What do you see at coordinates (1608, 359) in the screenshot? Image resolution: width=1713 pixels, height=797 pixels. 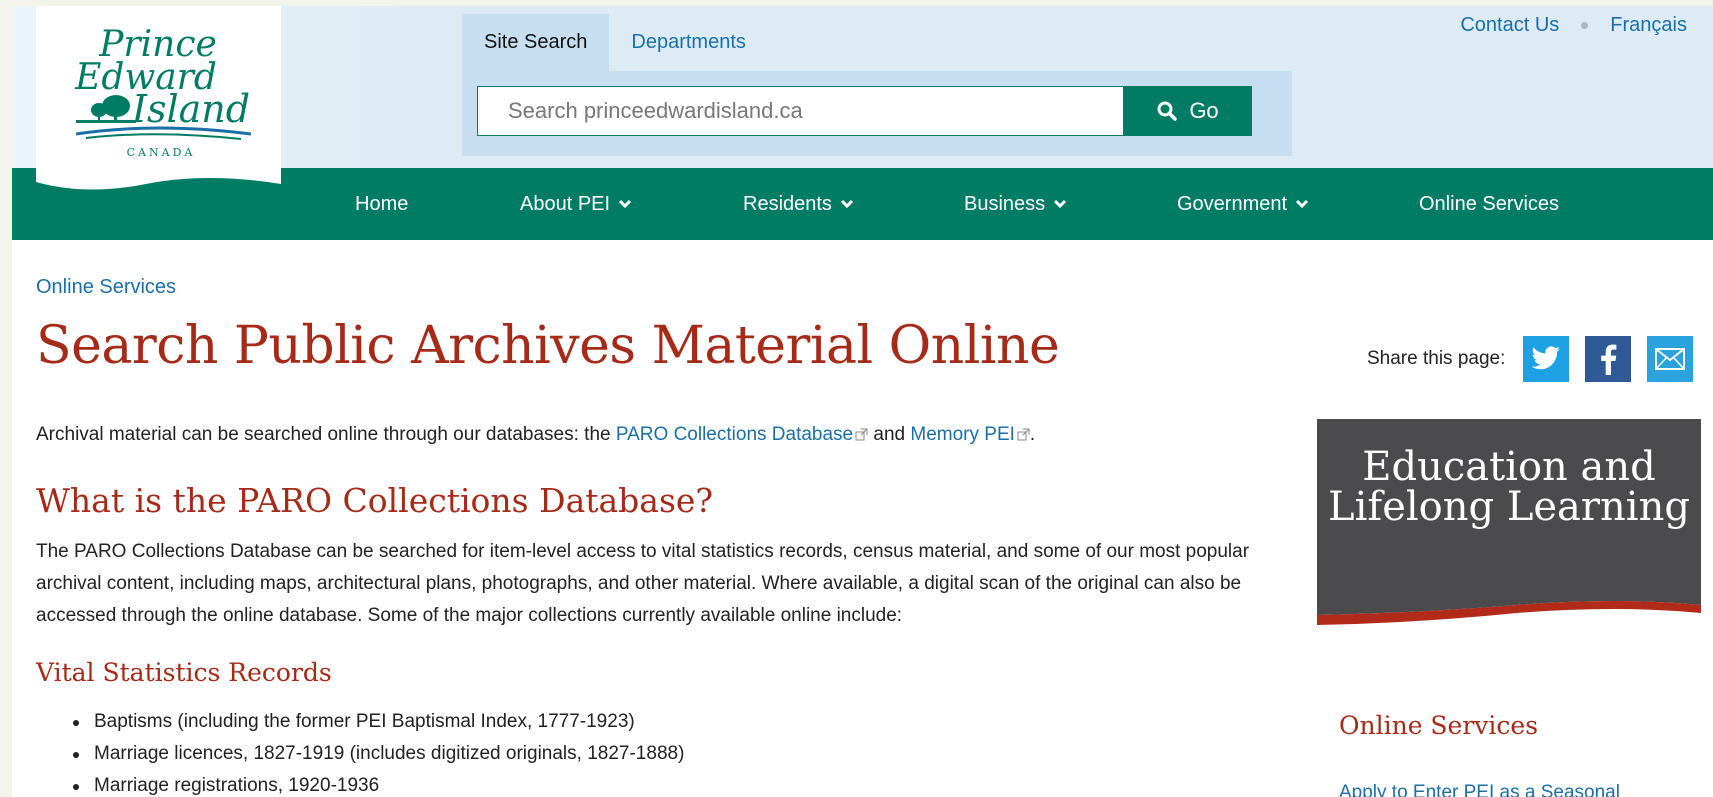 I see `facebook-icon` at bounding box center [1608, 359].